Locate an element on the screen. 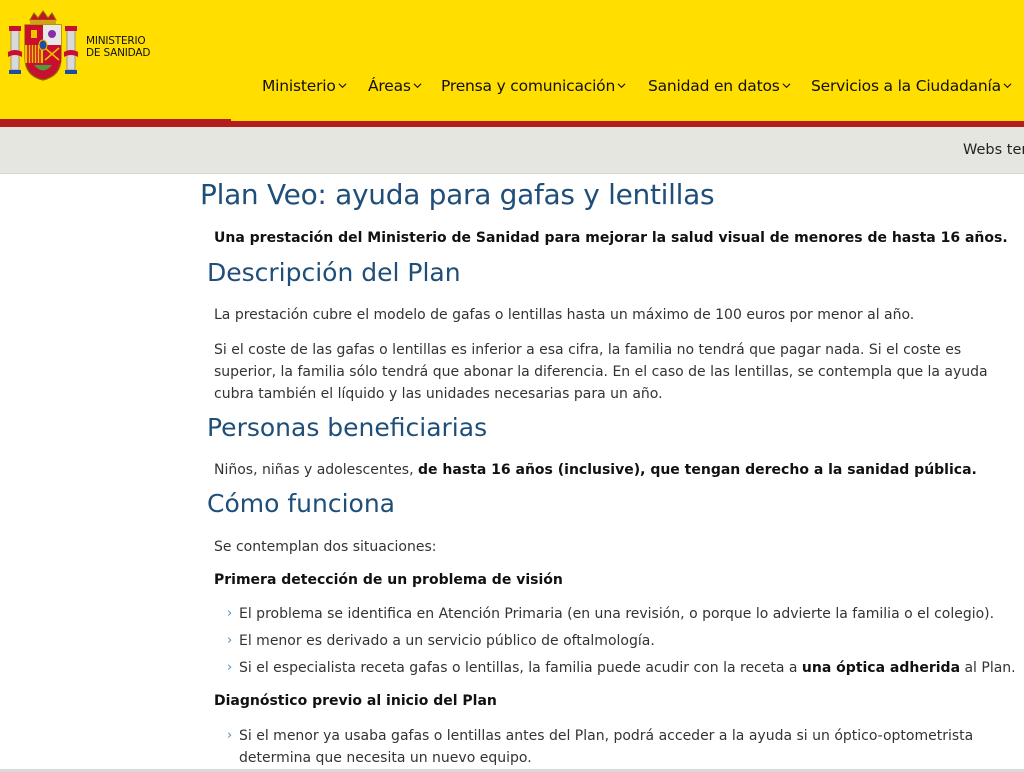  webs-tematicas-link: Webs ter is located at coordinates (993, 150).